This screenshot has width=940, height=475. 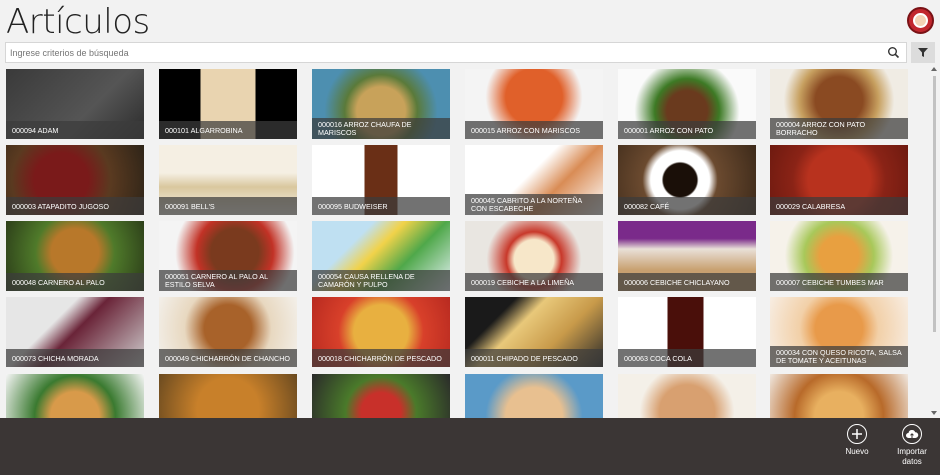 I want to click on article-label: 000073 CHICHA MORADA, so click(x=75, y=358).